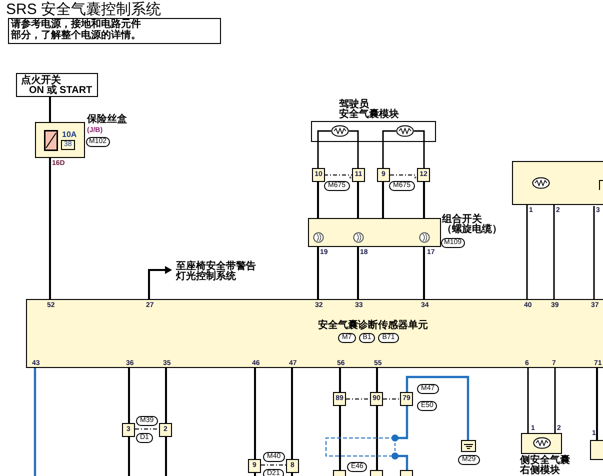 Image resolution: width=603 pixels, height=476 pixels. What do you see at coordinates (76, 35) in the screenshot?
I see `note-text: 部分，了解整个电源的详情。` at bounding box center [76, 35].